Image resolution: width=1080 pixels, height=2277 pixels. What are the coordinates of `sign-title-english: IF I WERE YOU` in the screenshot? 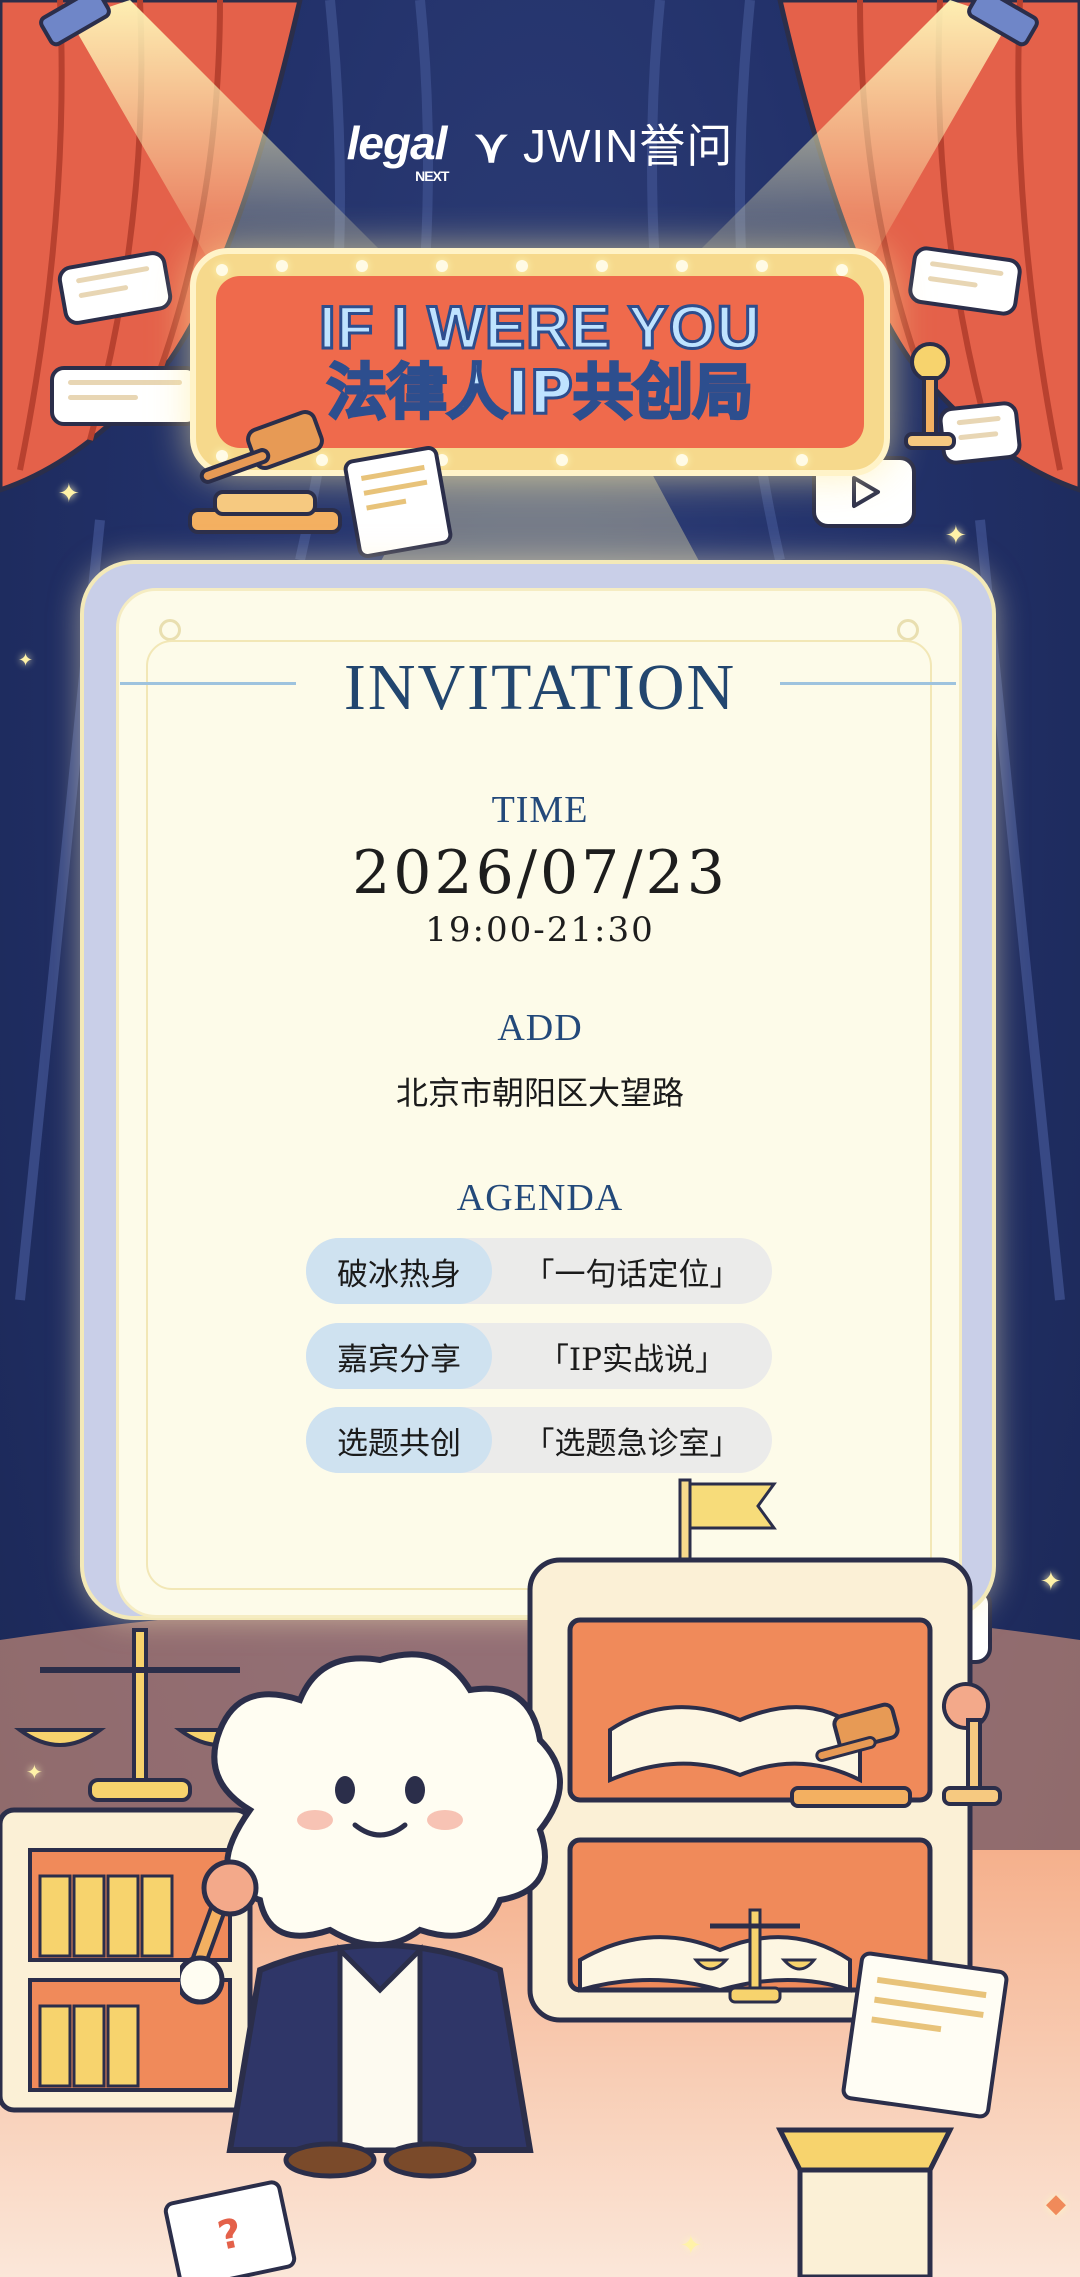 It's located at (540, 327).